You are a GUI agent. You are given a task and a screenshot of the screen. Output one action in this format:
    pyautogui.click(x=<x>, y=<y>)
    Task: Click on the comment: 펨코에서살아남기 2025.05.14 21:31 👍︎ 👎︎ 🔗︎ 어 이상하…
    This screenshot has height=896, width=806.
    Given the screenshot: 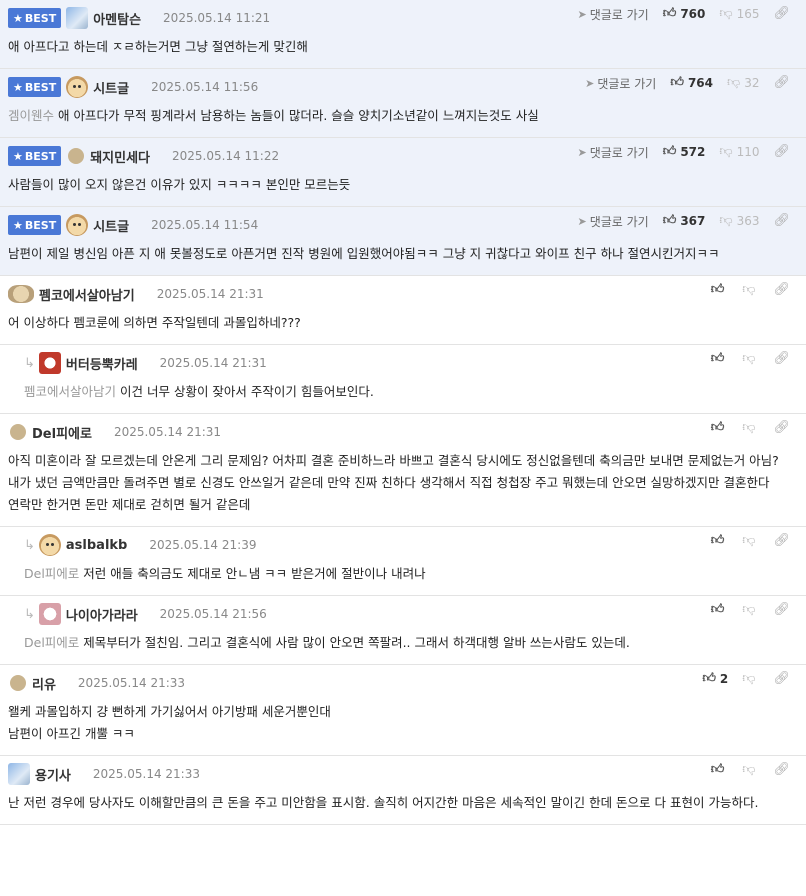 What is the action you would take?
    pyautogui.click(x=403, y=310)
    